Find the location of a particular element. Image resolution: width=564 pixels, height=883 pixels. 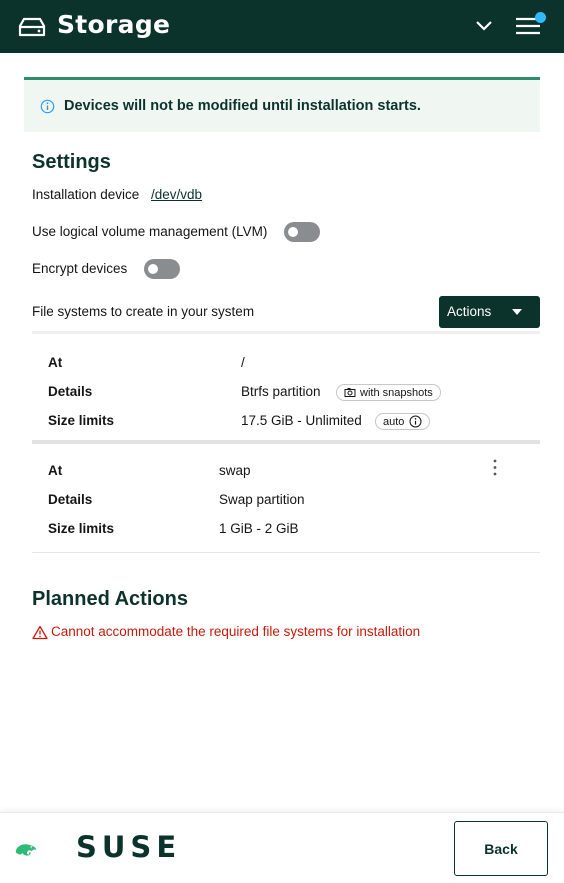

filesystems-label: File systems to create in your system is located at coordinates (143, 311).